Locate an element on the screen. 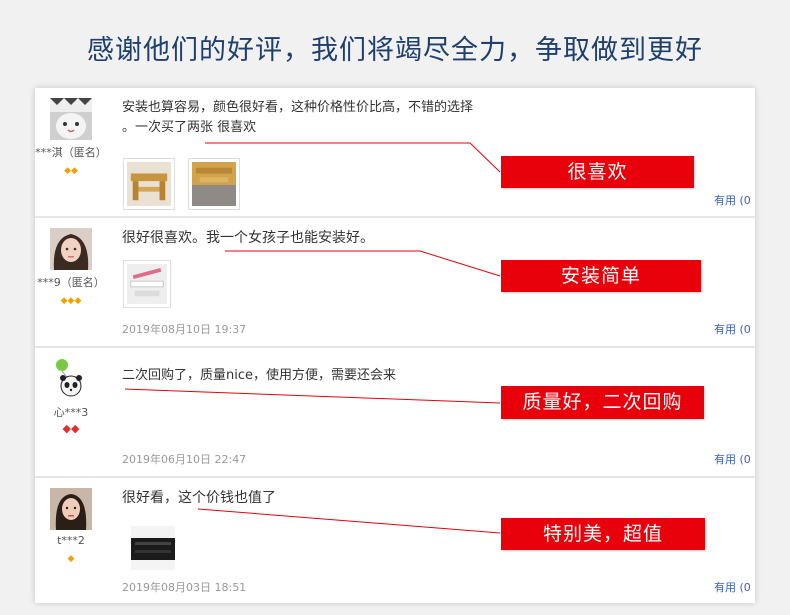  callout-label: 安装简单 is located at coordinates (601, 276).